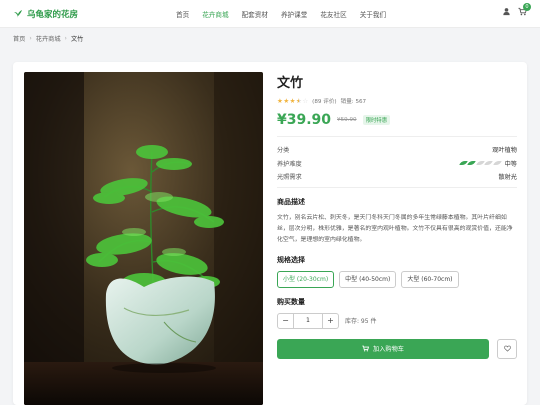  Describe the element at coordinates (507, 178) in the screenshot. I see `spec-value: 散射光` at that location.